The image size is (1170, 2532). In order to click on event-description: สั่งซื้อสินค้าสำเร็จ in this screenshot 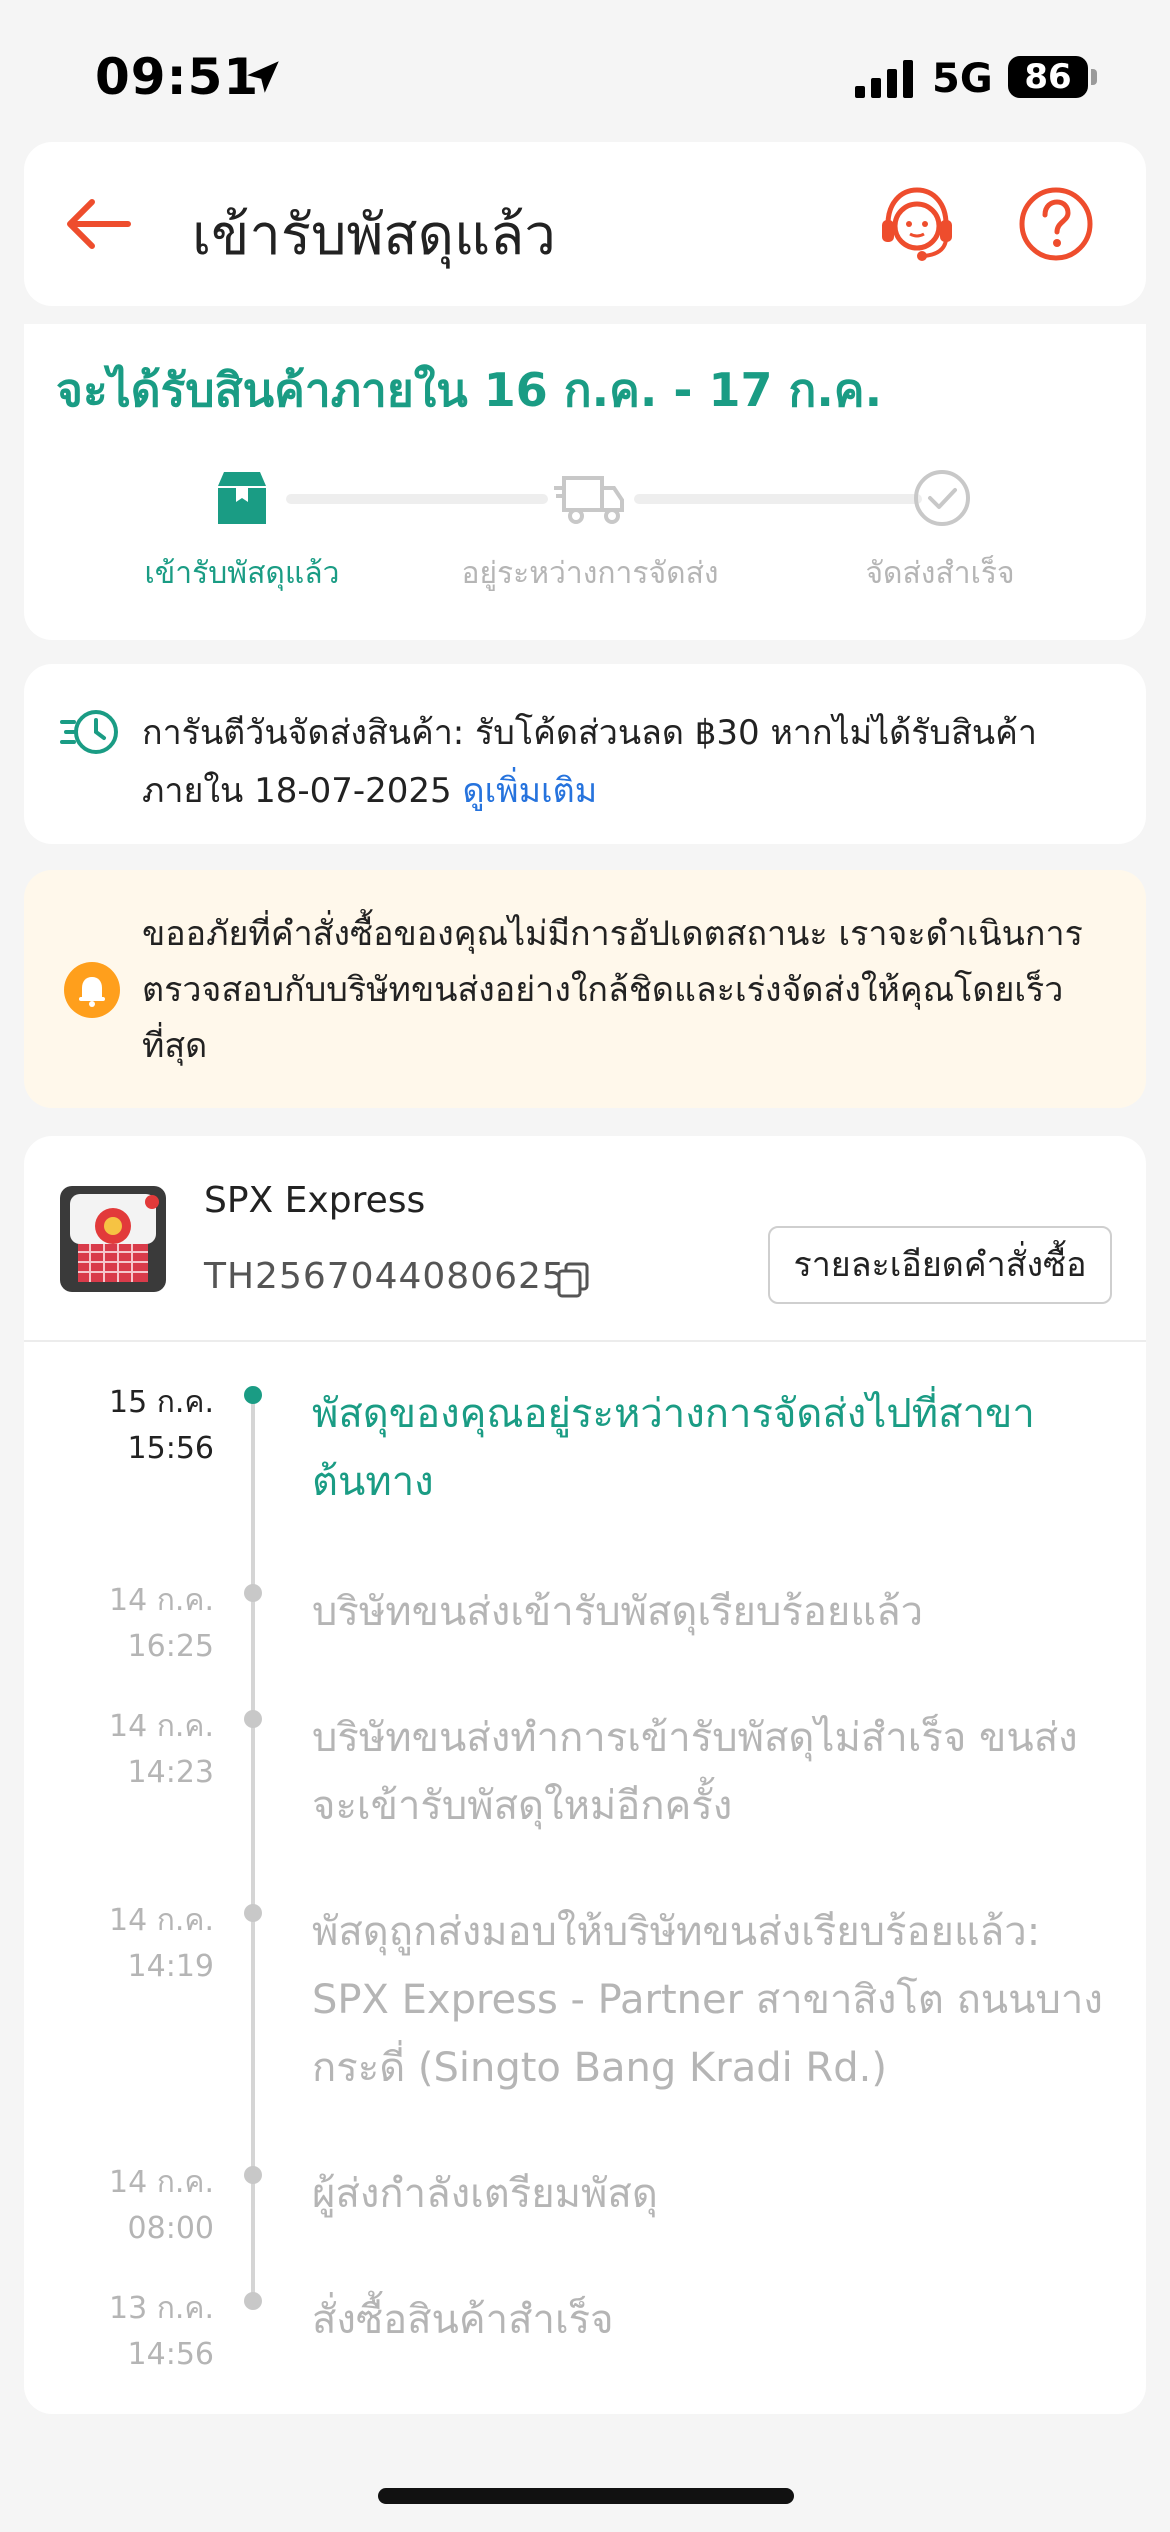, I will do `click(463, 2320)`.